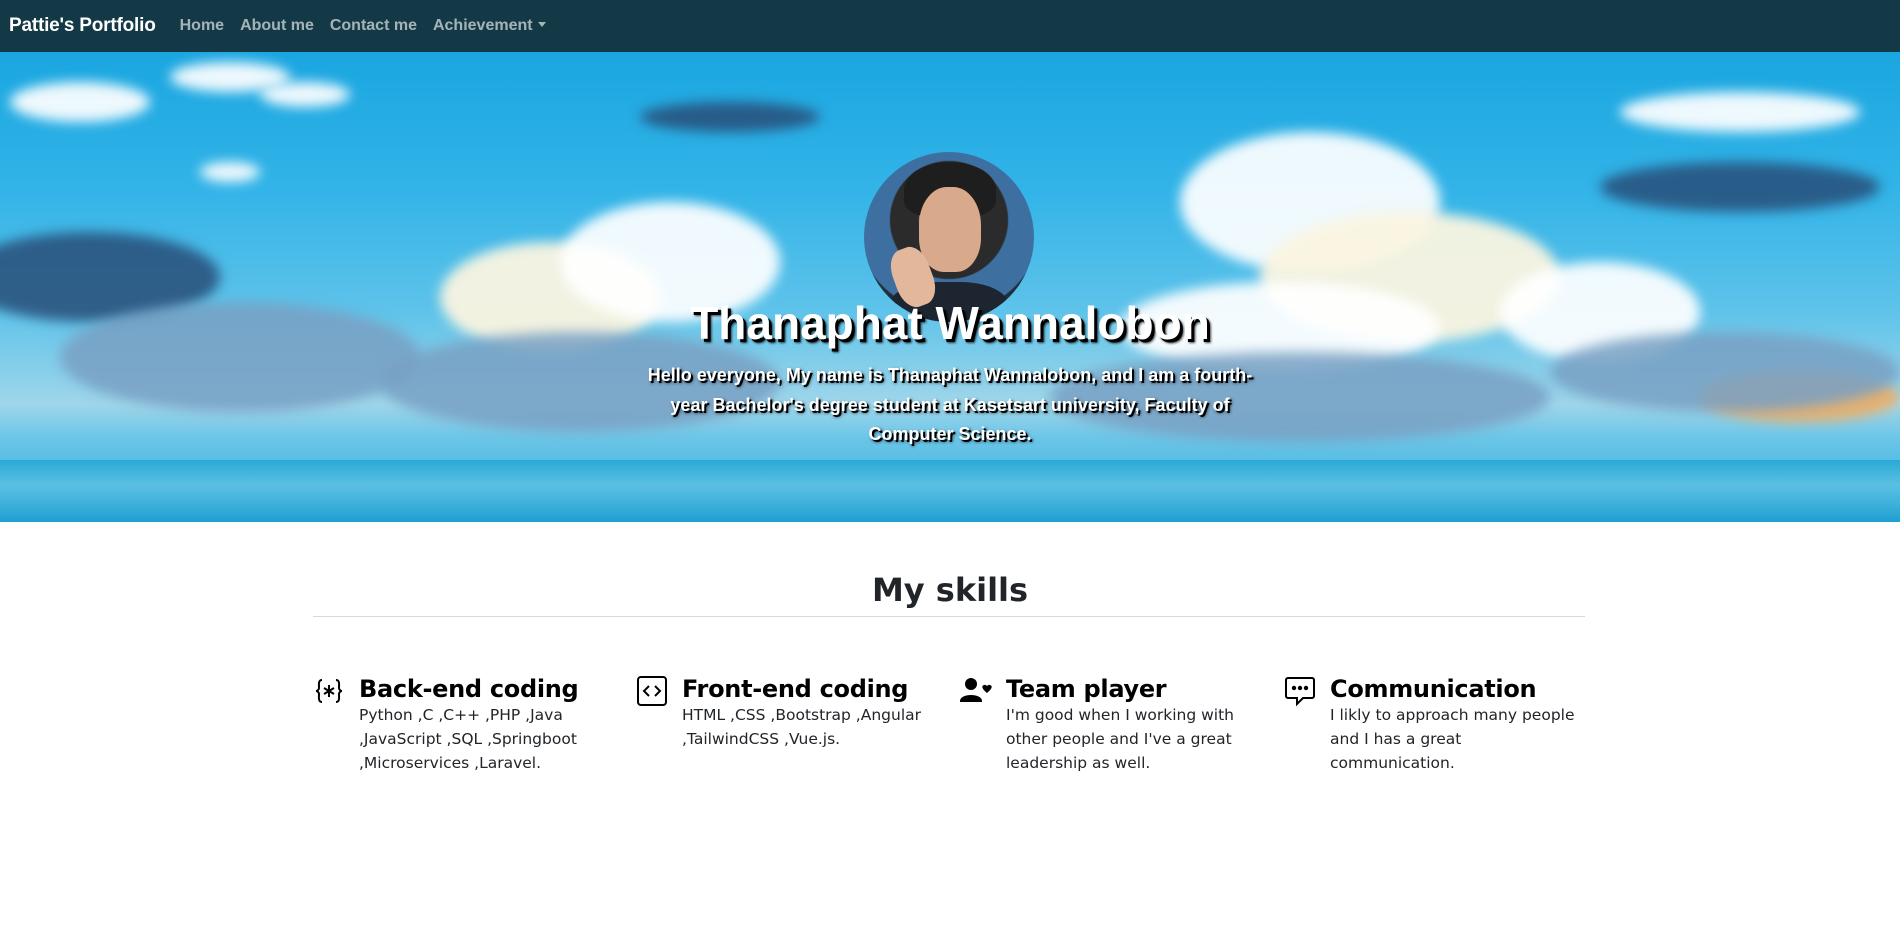 This screenshot has height=935, width=1900. What do you see at coordinates (1086, 689) in the screenshot?
I see `skill-title: Team player` at bounding box center [1086, 689].